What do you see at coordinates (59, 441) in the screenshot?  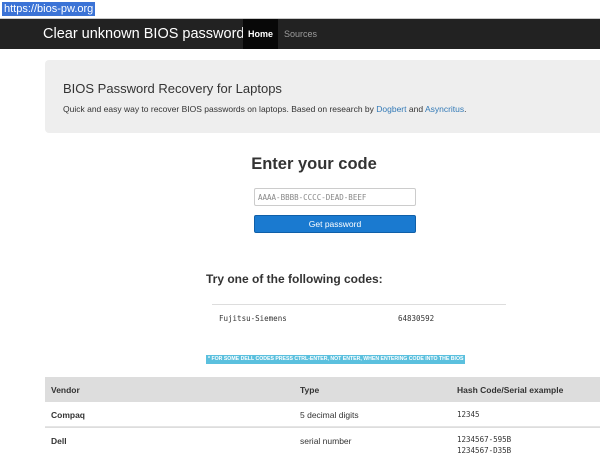 I see `row-vendor: Dell` at bounding box center [59, 441].